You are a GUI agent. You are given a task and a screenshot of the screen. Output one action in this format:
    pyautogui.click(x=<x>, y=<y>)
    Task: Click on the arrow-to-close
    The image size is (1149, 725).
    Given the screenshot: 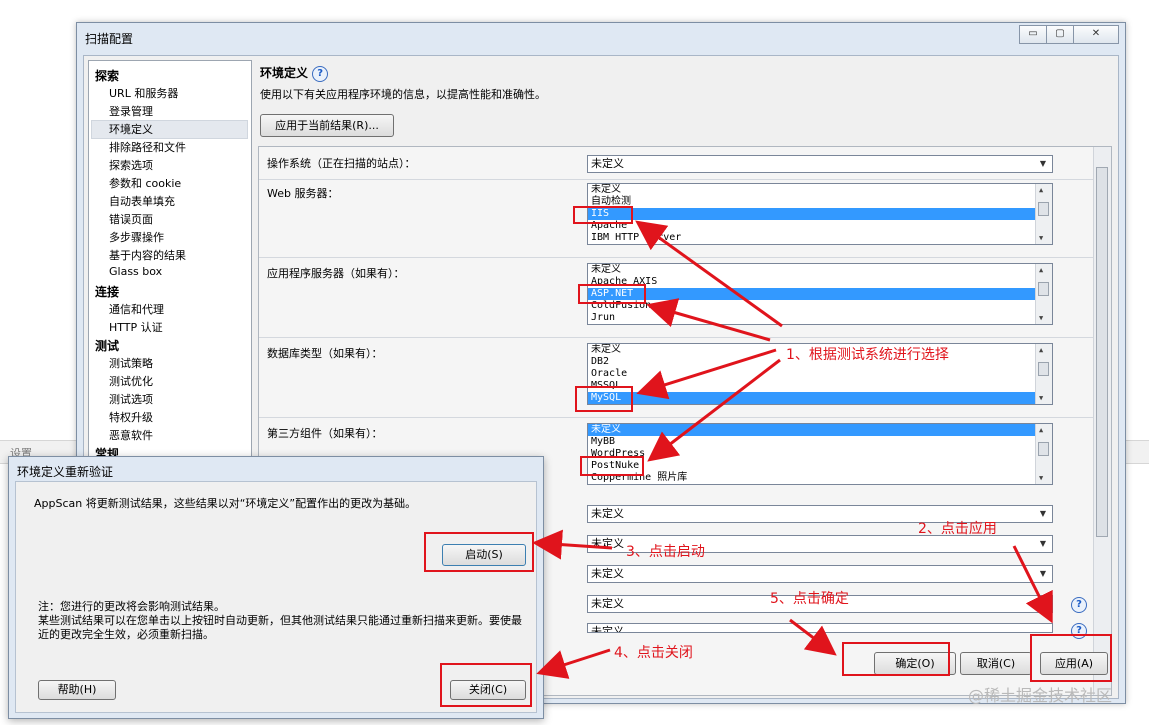 What is the action you would take?
    pyautogui.click(x=573, y=663)
    